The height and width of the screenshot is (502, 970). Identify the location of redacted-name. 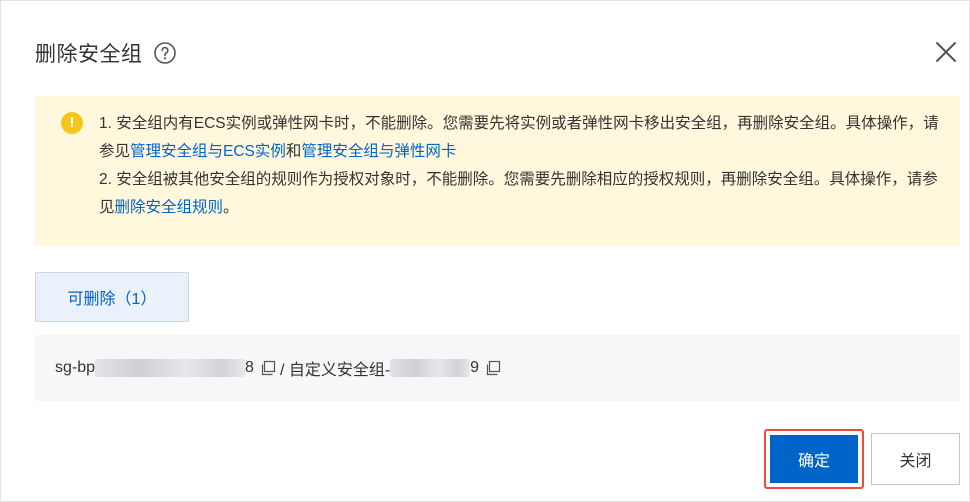
(430, 368).